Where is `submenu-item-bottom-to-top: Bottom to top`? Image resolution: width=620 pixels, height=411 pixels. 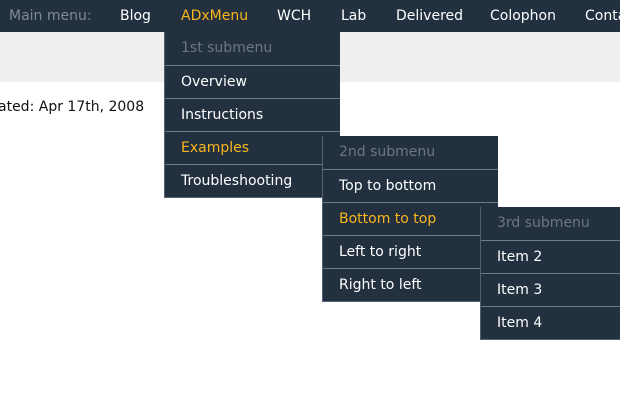 submenu-item-bottom-to-top: Bottom to top is located at coordinates (410, 218).